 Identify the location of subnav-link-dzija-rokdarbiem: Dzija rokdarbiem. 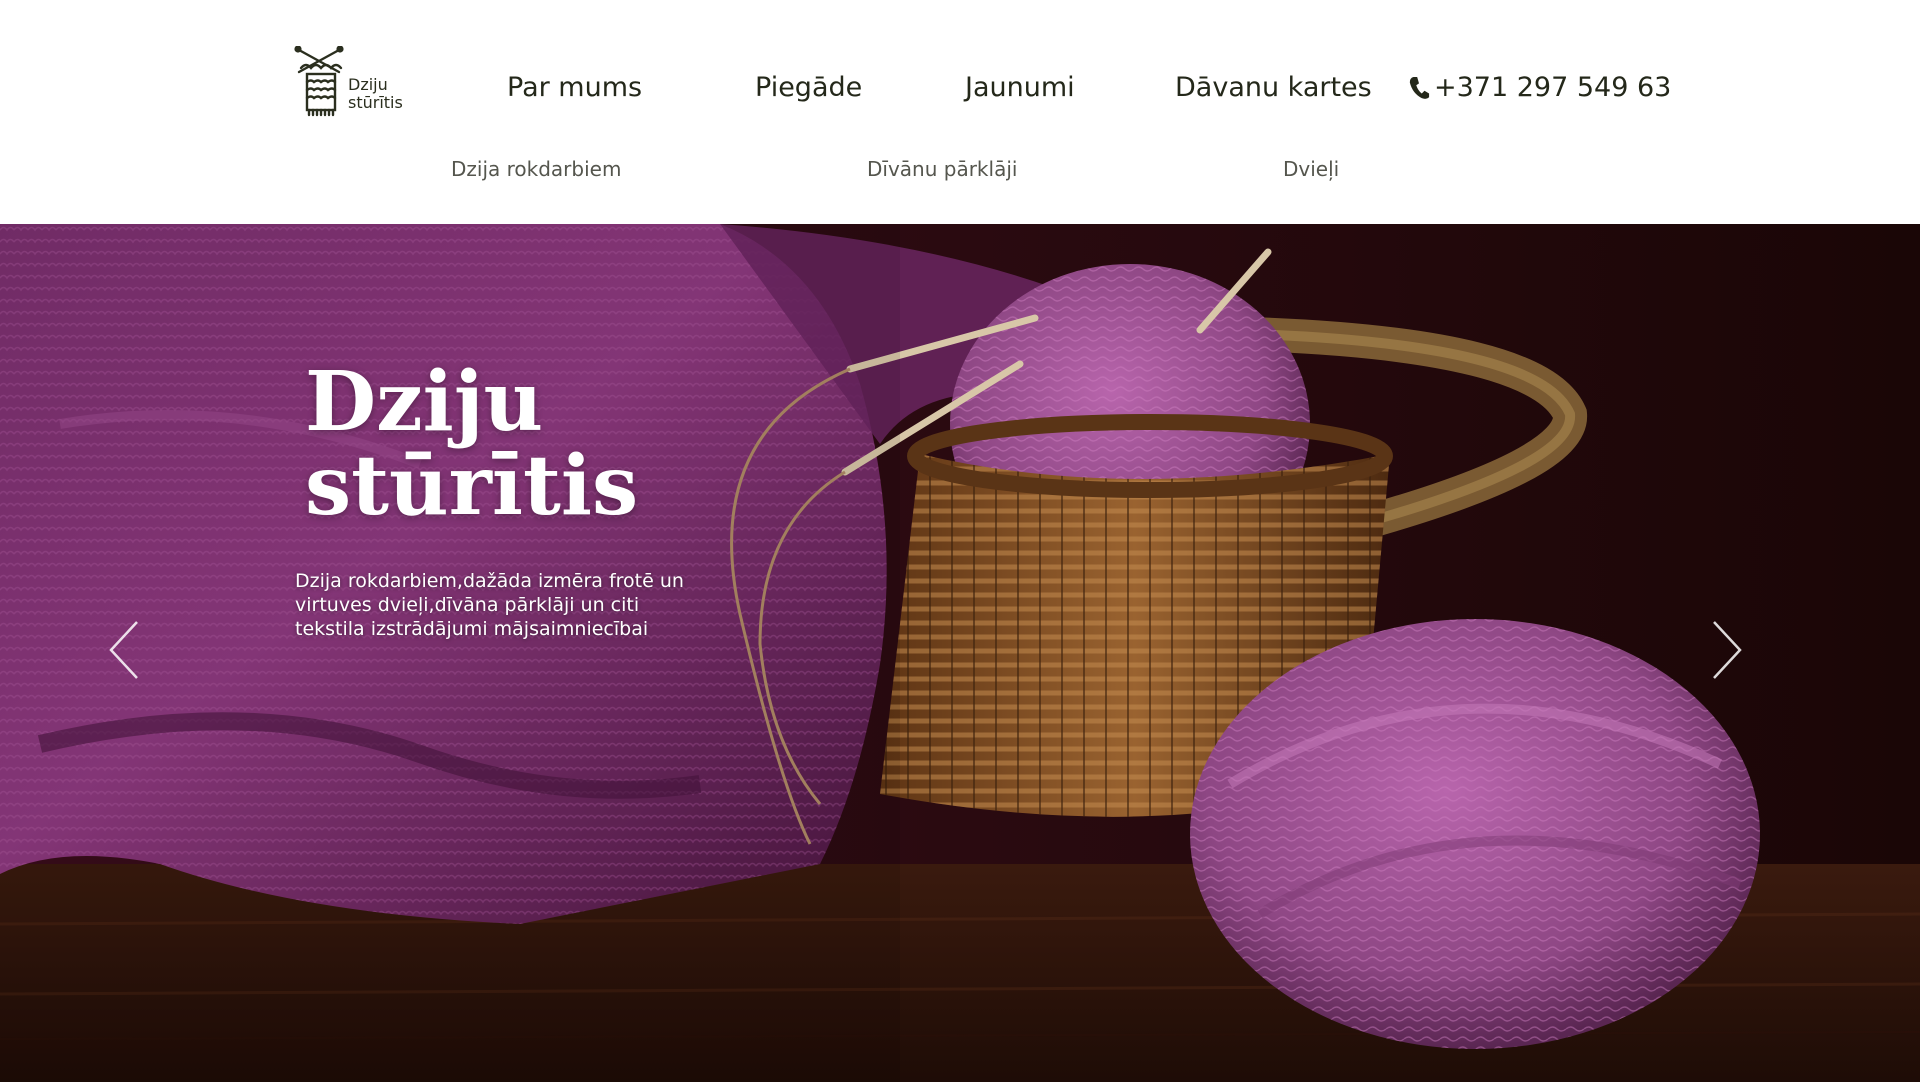
(536, 169).